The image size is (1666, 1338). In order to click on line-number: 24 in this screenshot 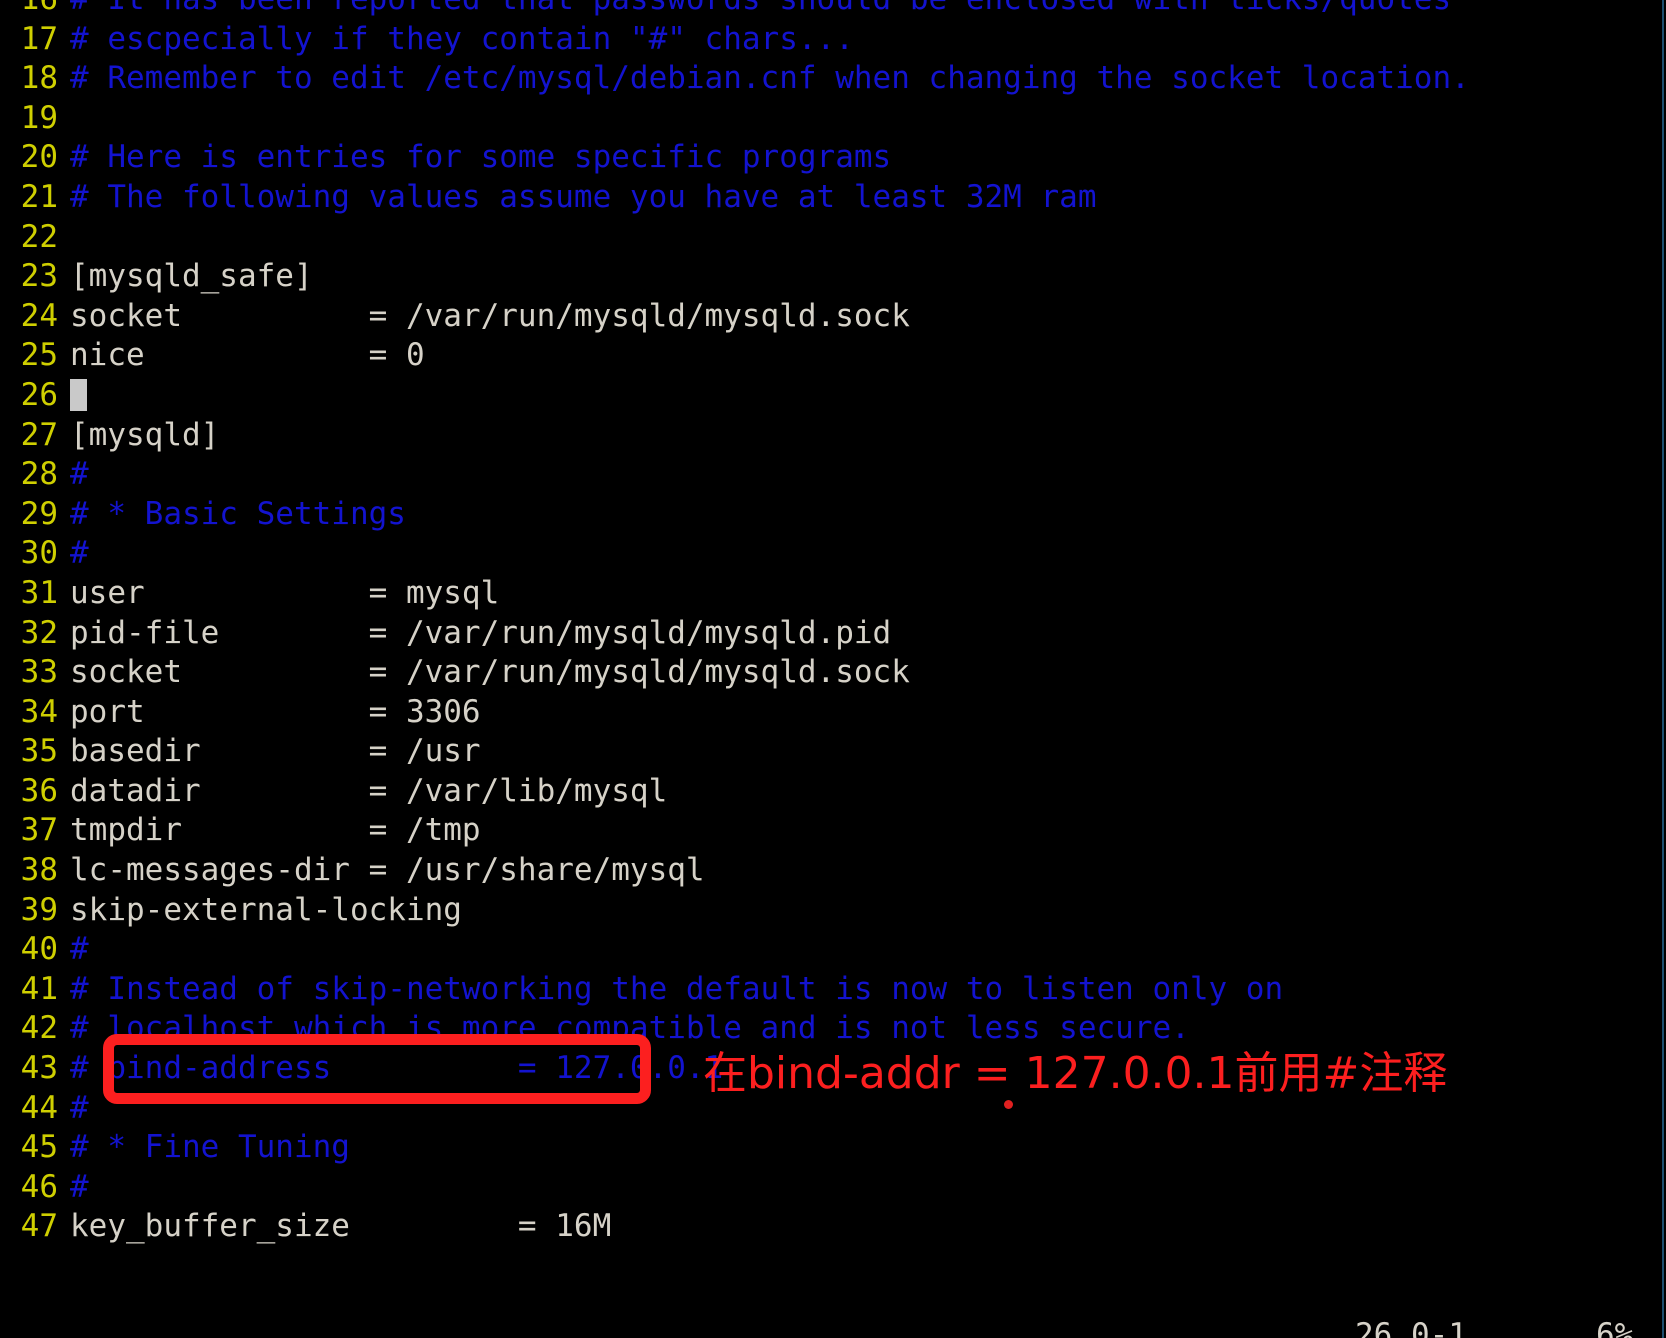, I will do `click(39, 315)`.